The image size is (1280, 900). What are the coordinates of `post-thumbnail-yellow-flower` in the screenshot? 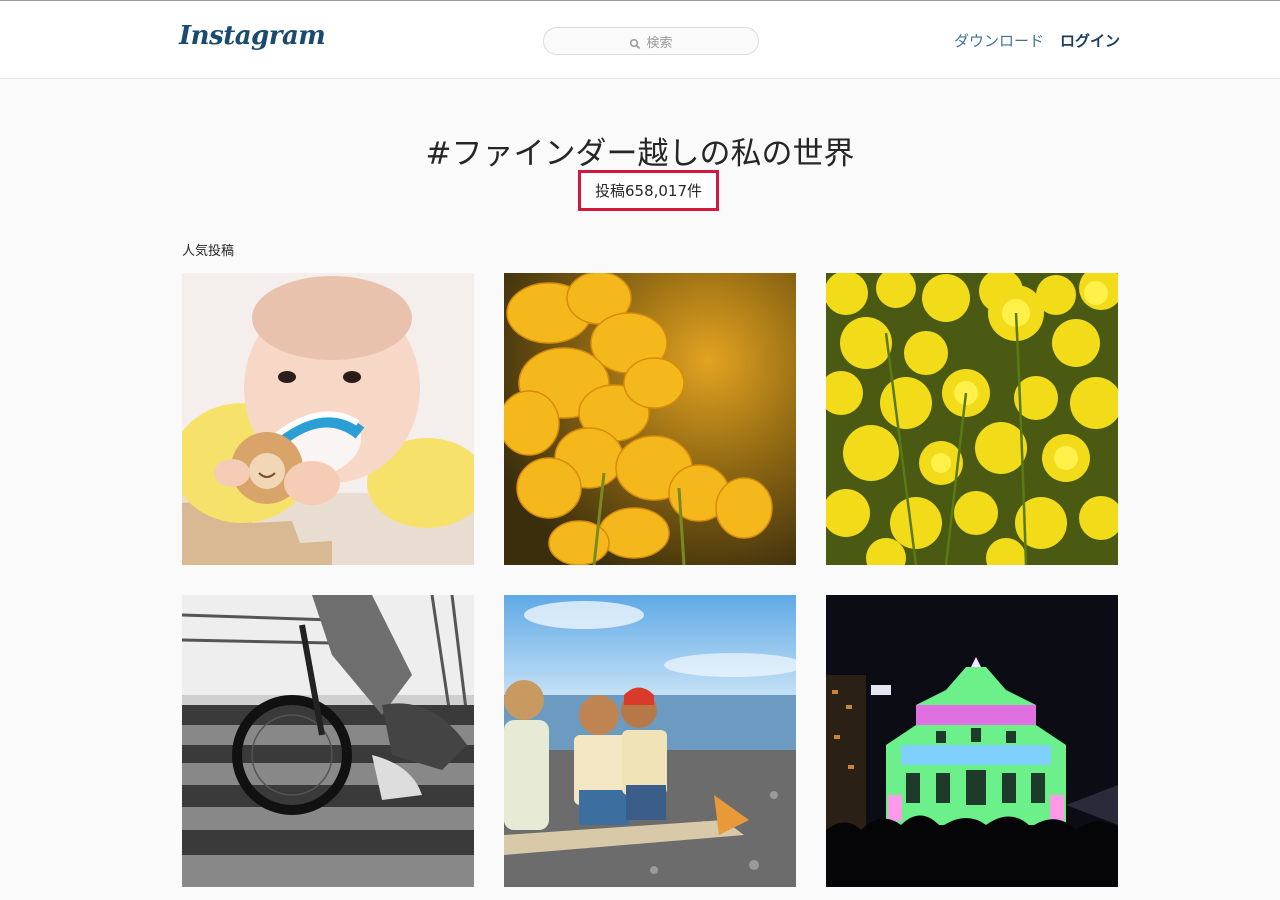 It's located at (650, 419).